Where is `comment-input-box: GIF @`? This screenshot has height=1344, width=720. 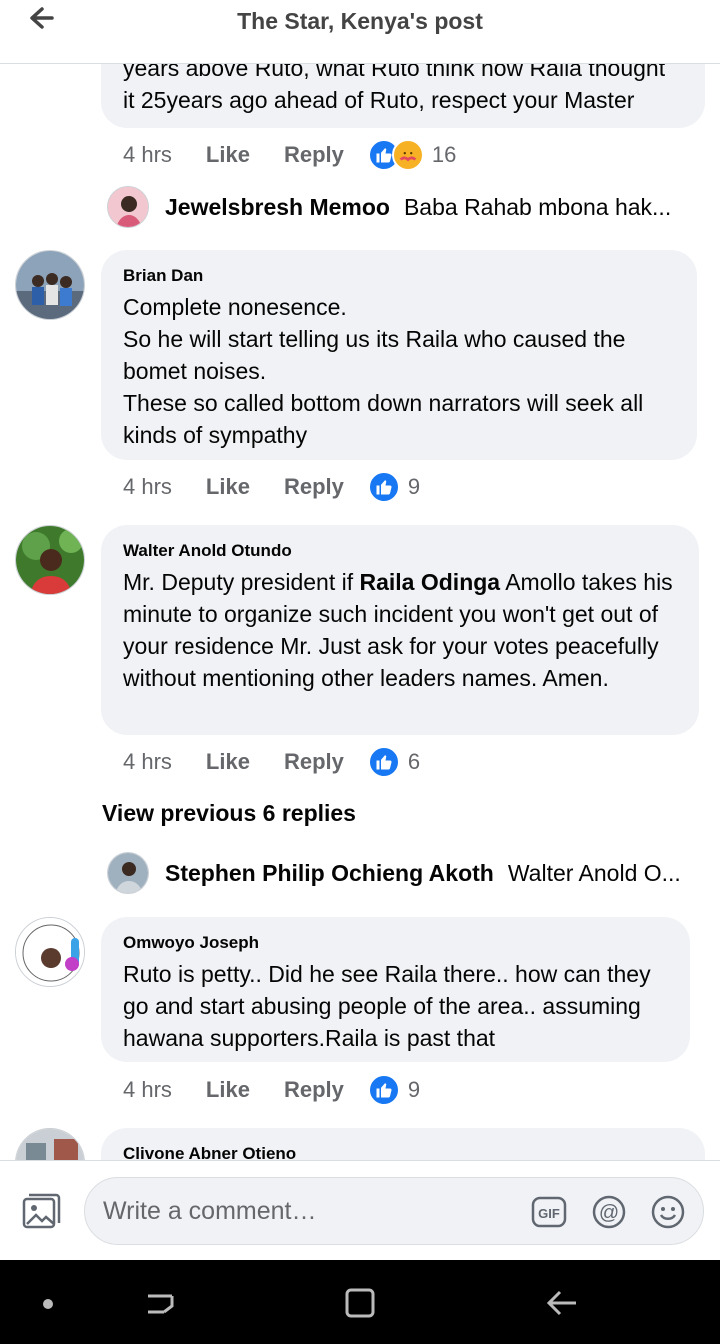
comment-input-box: GIF @ is located at coordinates (394, 1211).